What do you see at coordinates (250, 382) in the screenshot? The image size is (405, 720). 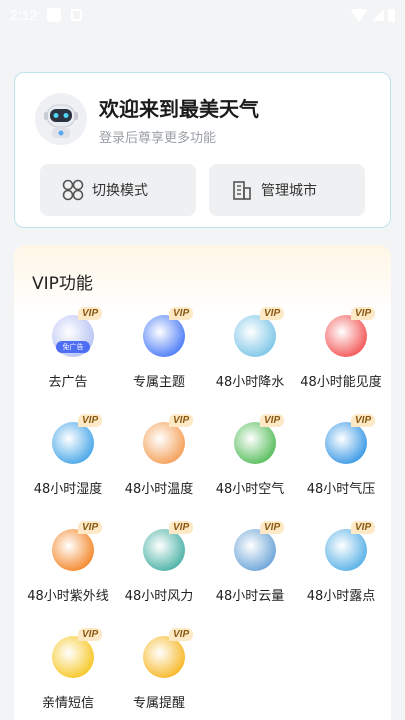 I see `vip-feature-label: 48小时降水` at bounding box center [250, 382].